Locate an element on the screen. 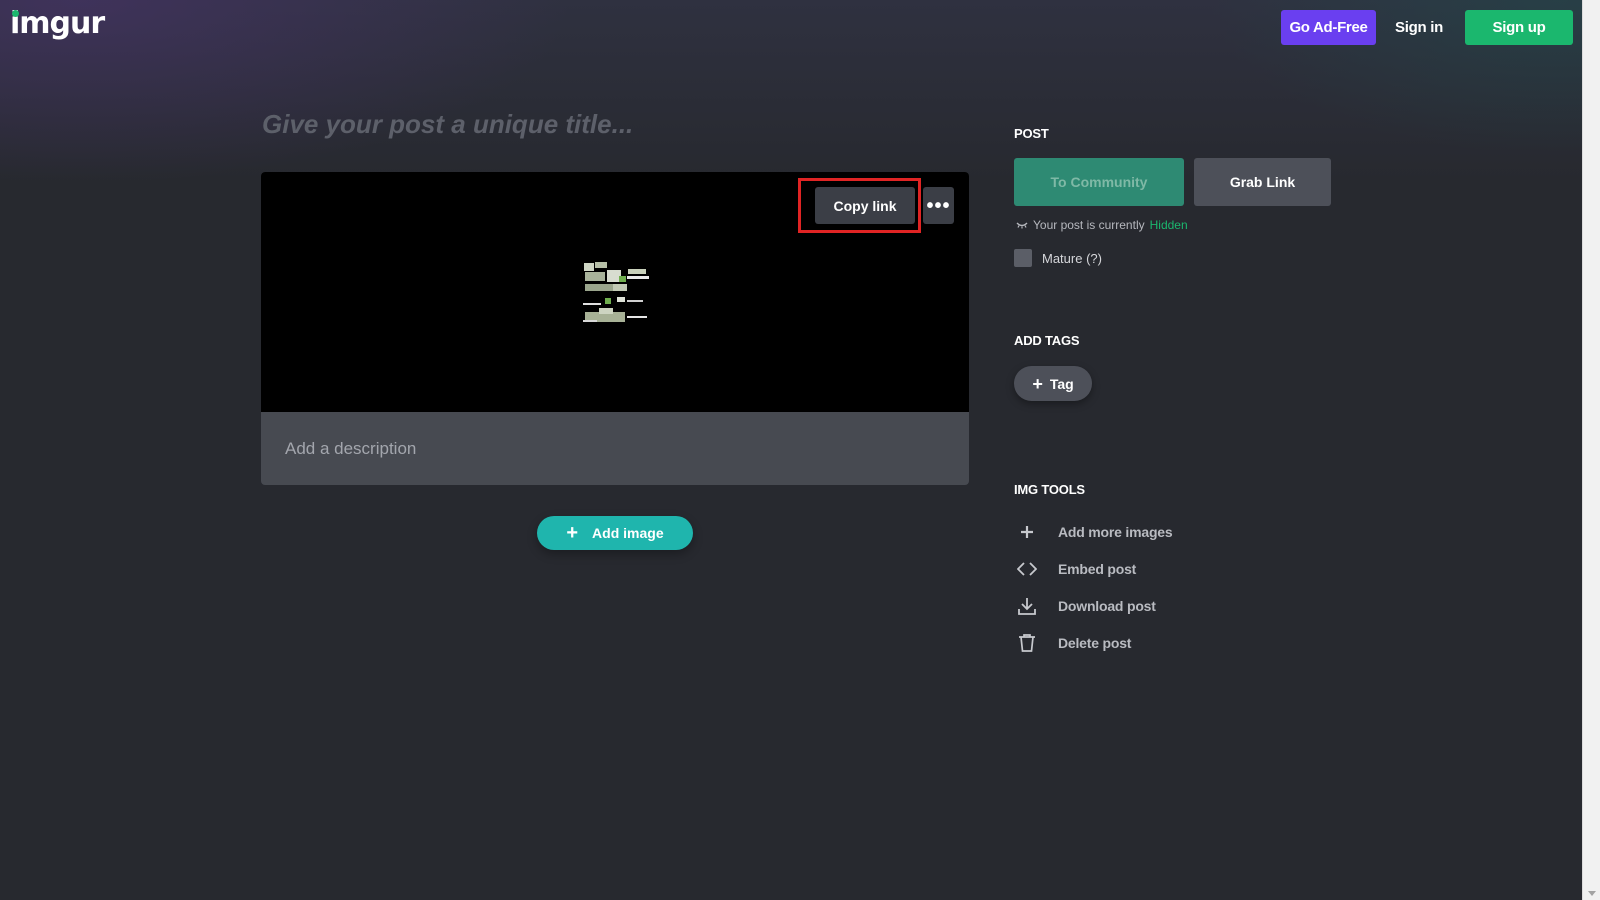 This screenshot has height=900, width=1600. post-title-input is located at coordinates (612, 124).